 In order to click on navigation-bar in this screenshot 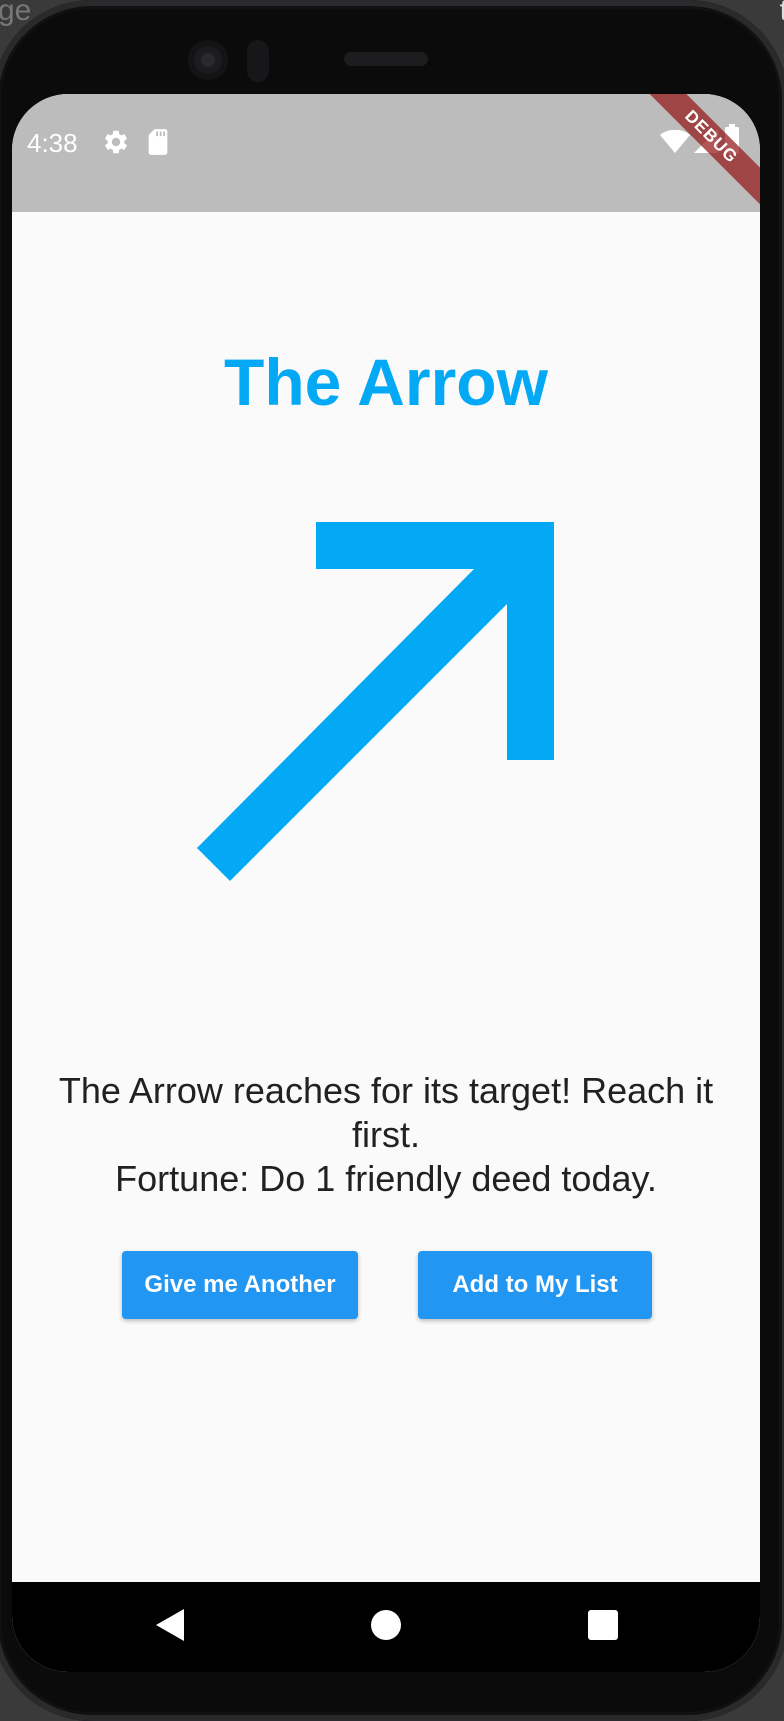, I will do `click(386, 1627)`.